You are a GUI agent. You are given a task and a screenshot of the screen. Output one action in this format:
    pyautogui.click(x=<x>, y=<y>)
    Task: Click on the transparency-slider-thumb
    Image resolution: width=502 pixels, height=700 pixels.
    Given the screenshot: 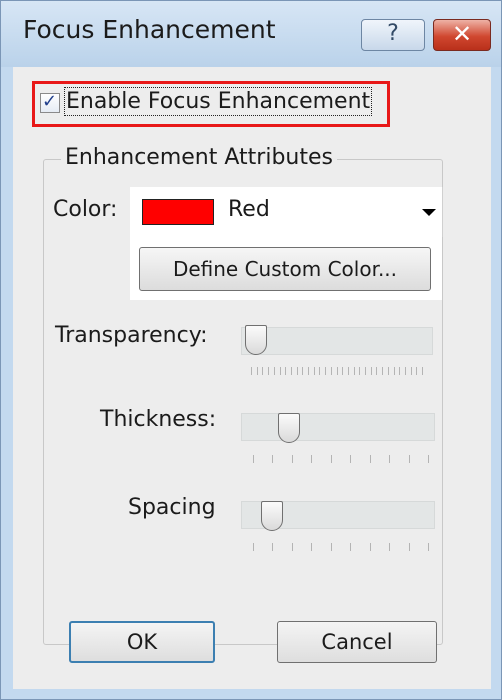 What is the action you would take?
    pyautogui.click(x=256, y=340)
    